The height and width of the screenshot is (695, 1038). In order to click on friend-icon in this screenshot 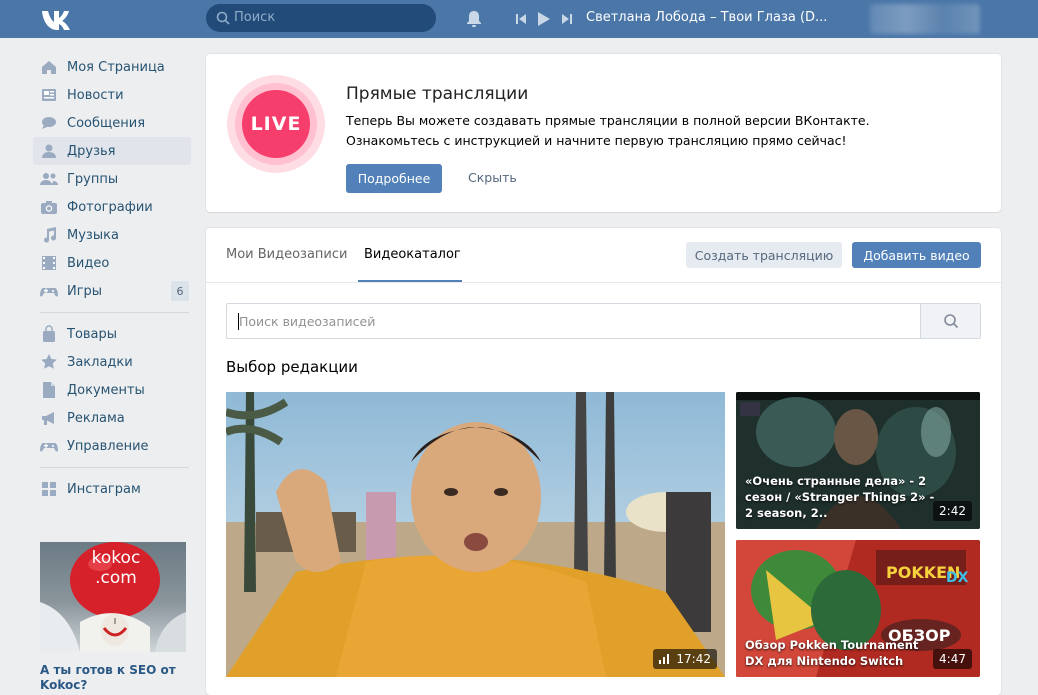, I will do `click(49, 151)`.